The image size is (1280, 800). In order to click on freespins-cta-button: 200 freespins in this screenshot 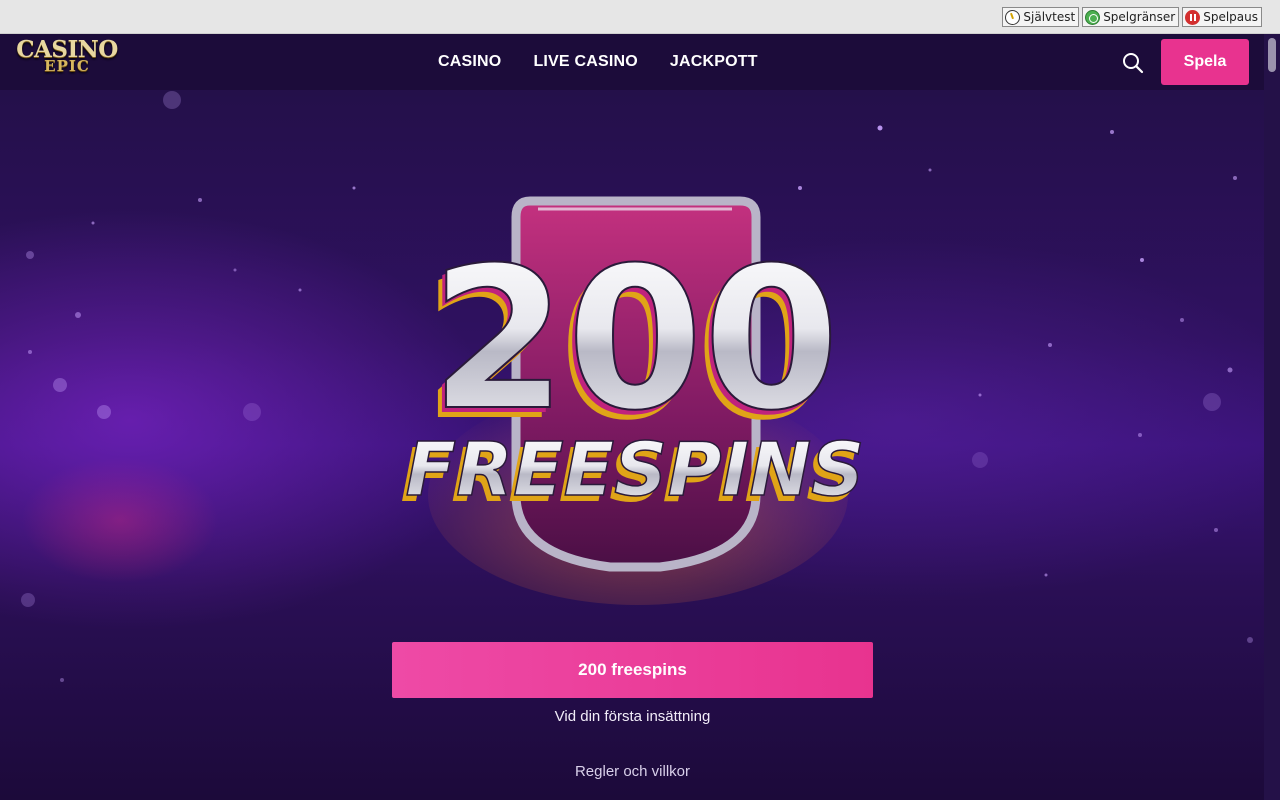, I will do `click(632, 670)`.